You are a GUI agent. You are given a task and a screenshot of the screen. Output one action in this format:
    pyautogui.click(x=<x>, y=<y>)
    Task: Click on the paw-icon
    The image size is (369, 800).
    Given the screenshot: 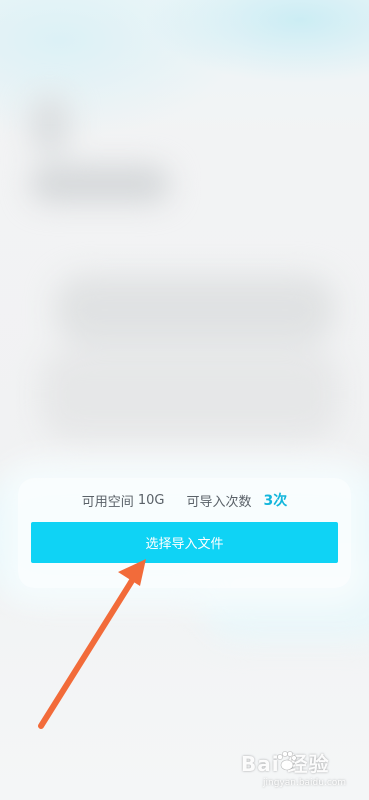 What is the action you would take?
    pyautogui.click(x=287, y=761)
    